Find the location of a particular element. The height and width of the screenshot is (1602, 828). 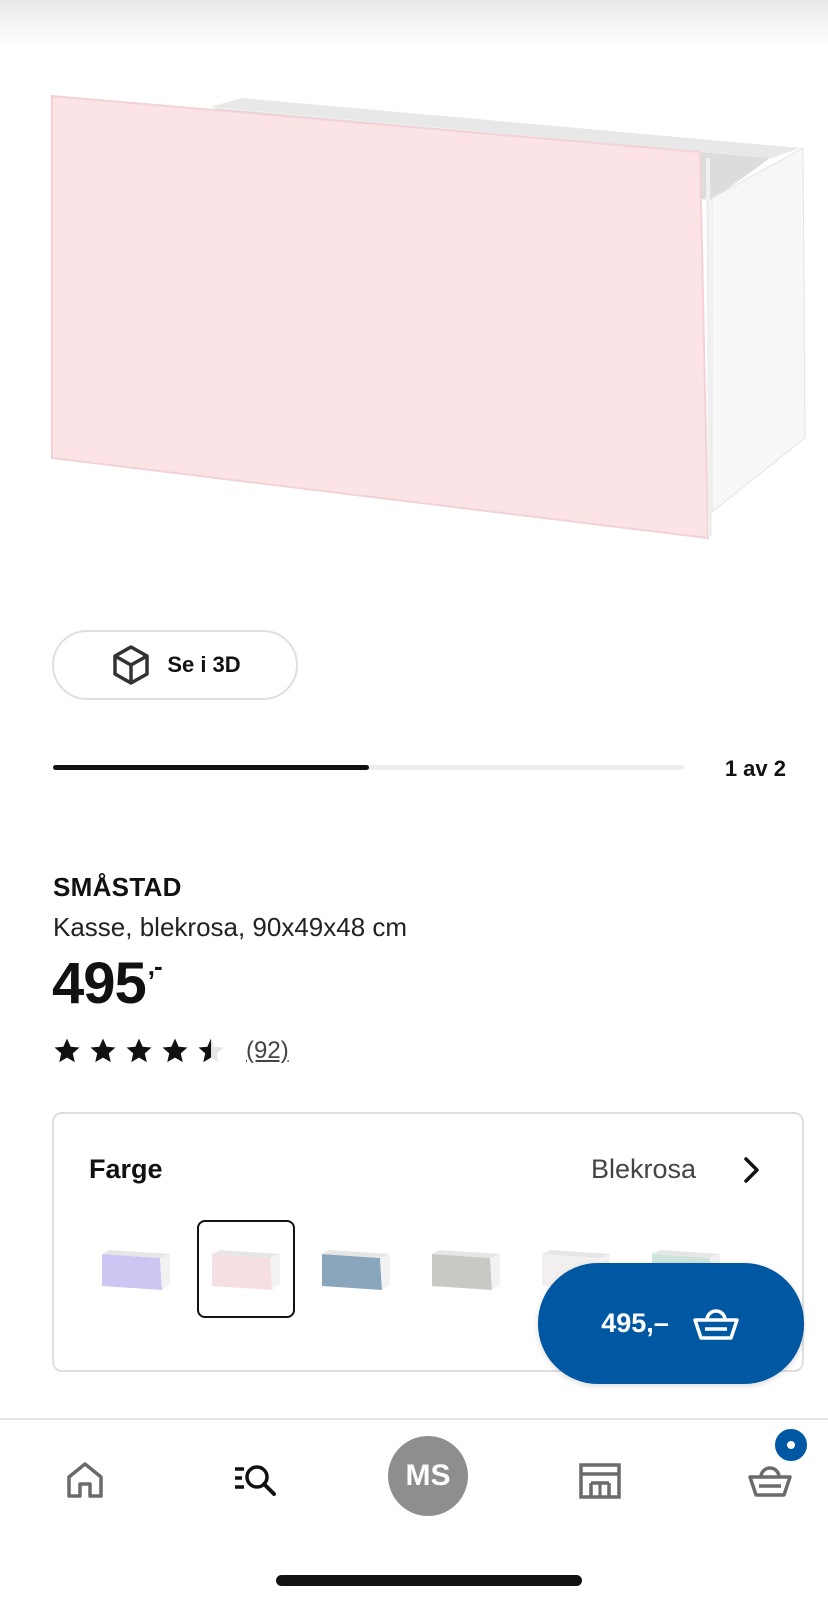

cart-badge-dot is located at coordinates (791, 1445).